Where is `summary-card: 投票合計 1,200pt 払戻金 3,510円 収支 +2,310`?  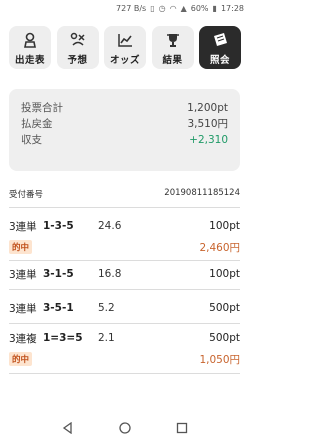 summary-card: 投票合計 1,200pt 払戻金 3,510円 収支 +2,310 is located at coordinates (124, 130).